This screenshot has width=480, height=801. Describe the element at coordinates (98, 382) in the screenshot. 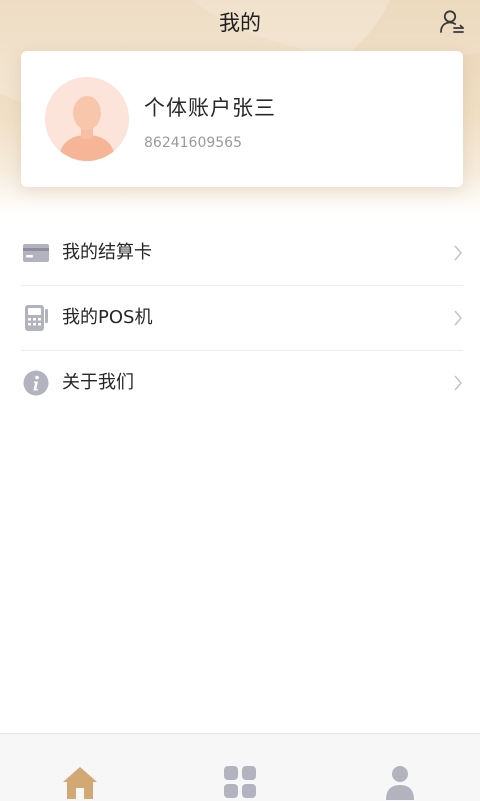

I see `menu-item-label: 关于我们` at that location.